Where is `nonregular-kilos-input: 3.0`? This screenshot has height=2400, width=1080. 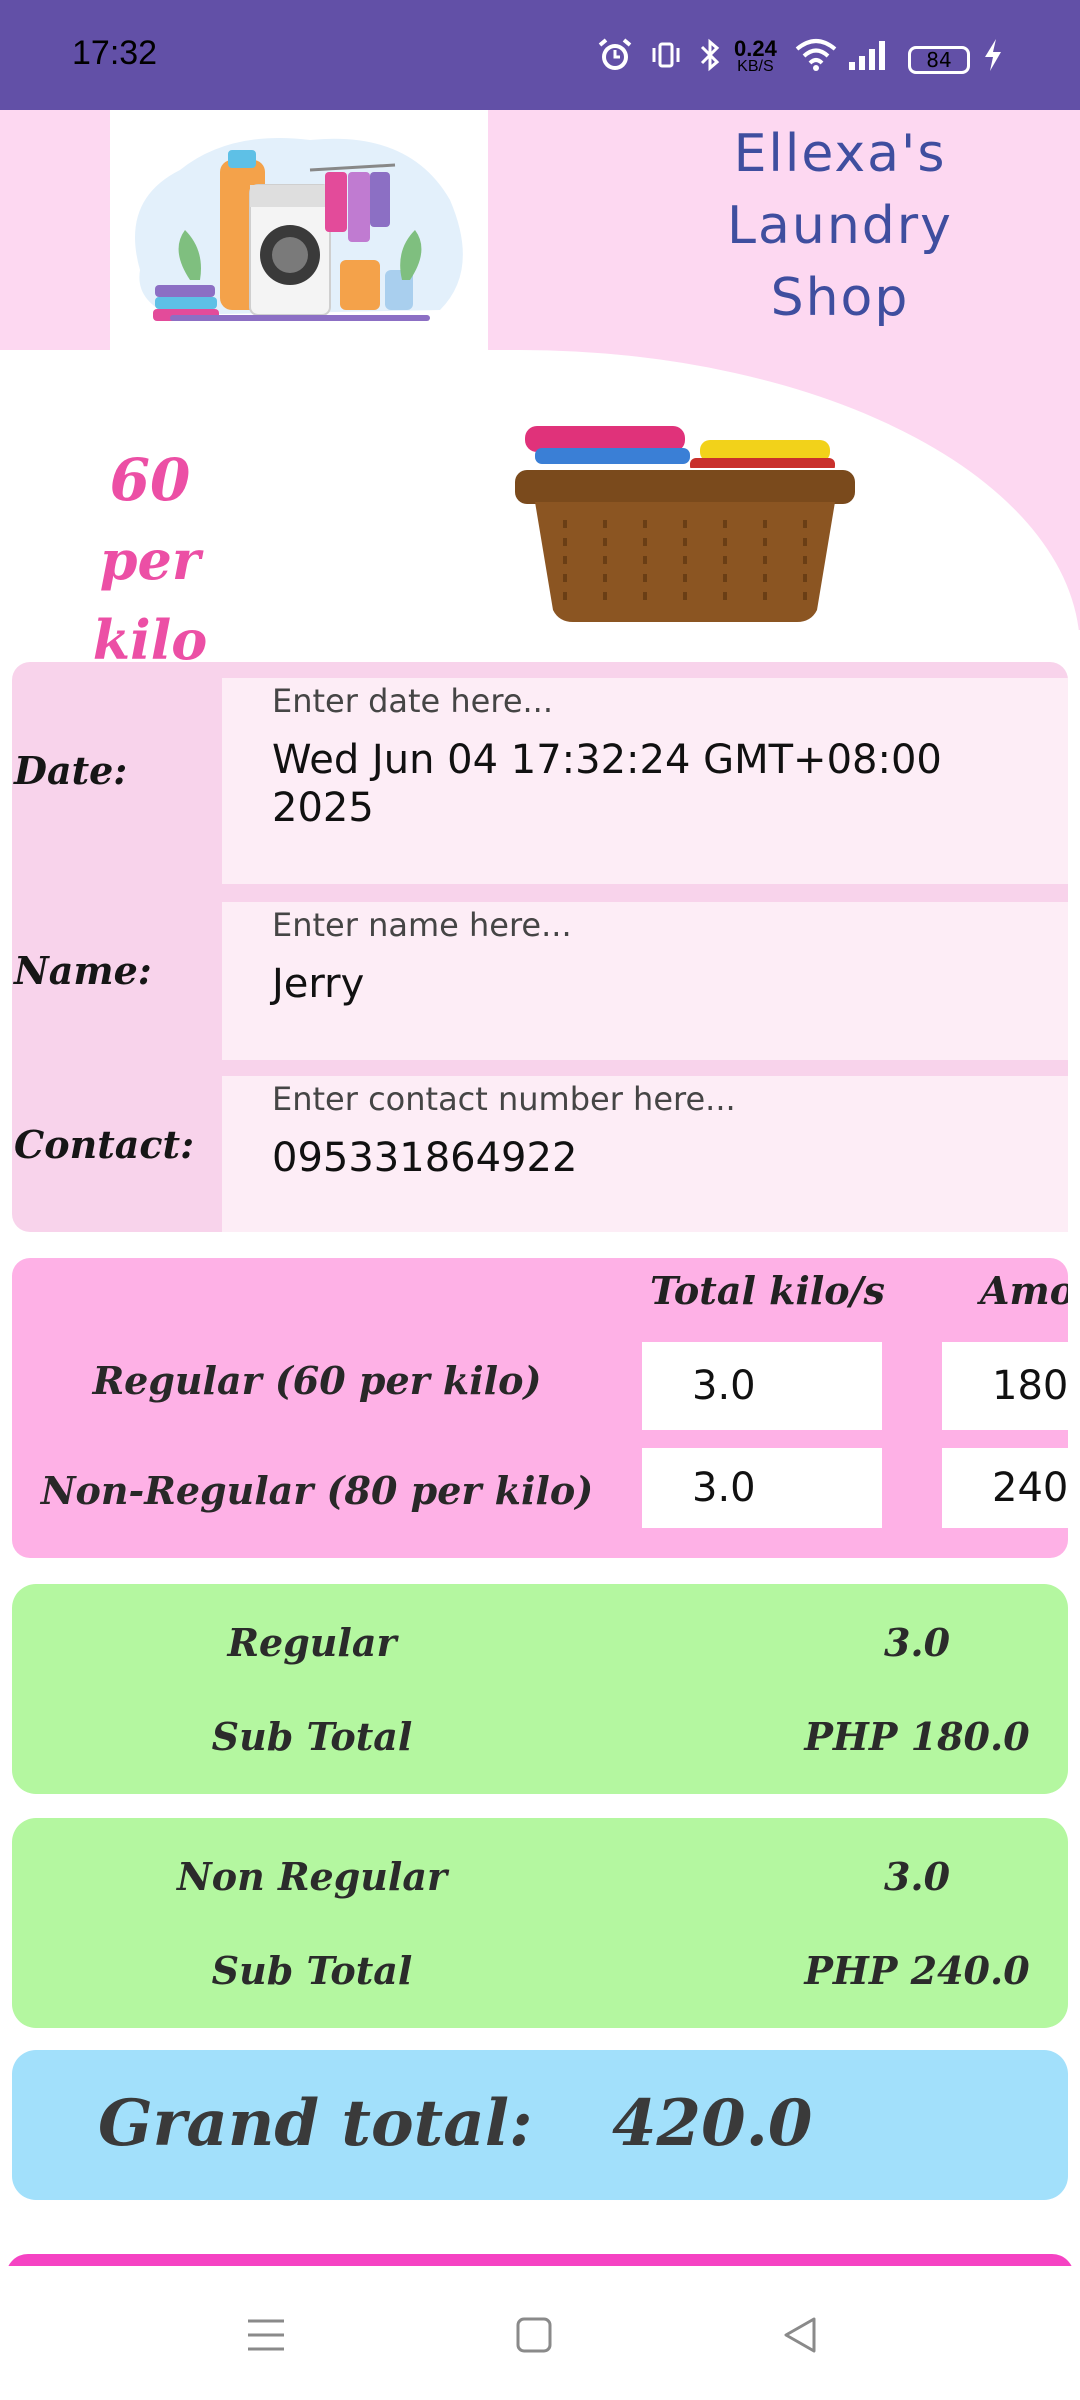
nonregular-kilos-input: 3.0 is located at coordinates (762, 1488).